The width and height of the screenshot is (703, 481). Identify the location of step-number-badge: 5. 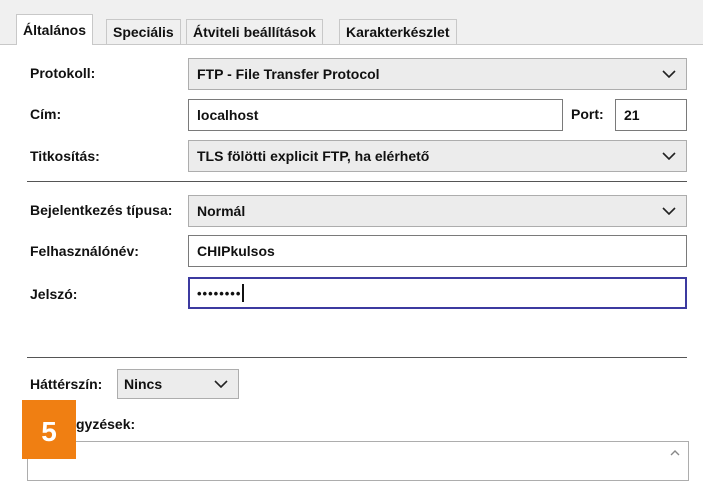
(49, 429).